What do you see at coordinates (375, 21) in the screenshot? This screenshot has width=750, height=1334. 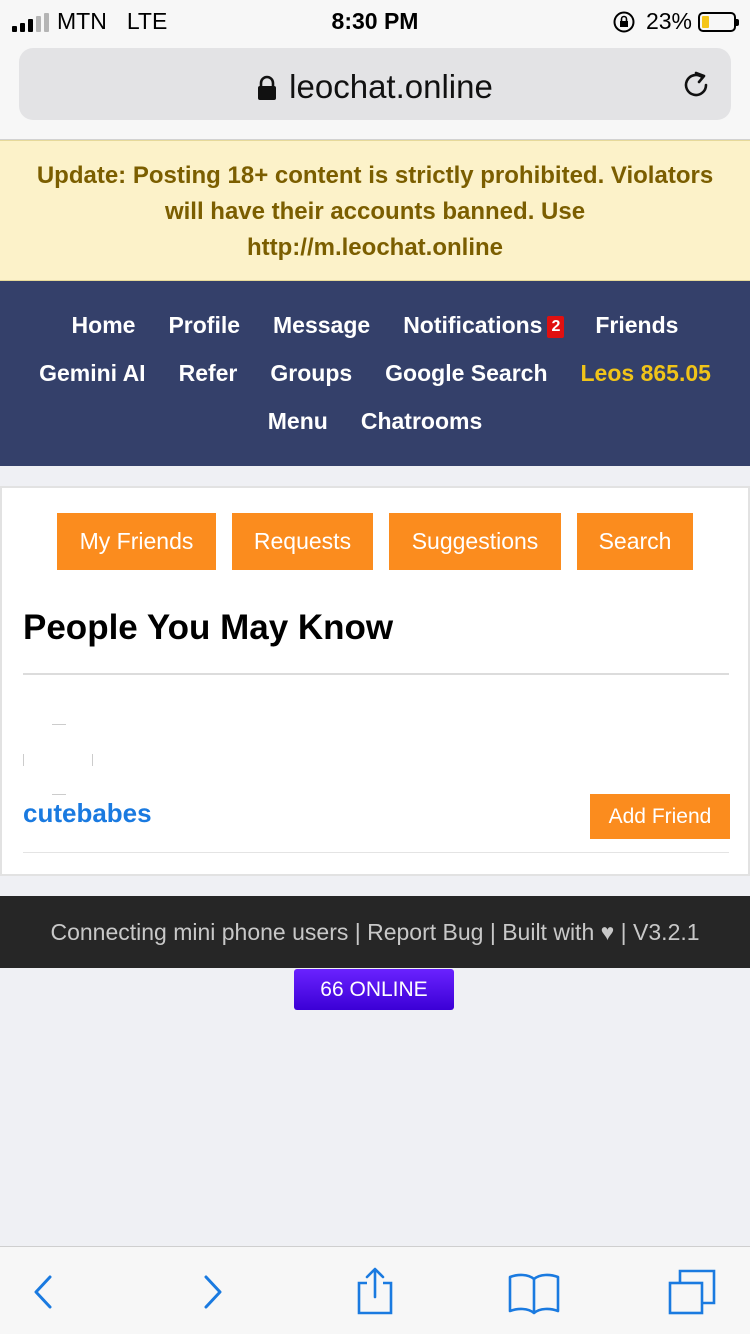 I see `status-bar: MTN LTE 8:30 PM 23%` at bounding box center [375, 21].